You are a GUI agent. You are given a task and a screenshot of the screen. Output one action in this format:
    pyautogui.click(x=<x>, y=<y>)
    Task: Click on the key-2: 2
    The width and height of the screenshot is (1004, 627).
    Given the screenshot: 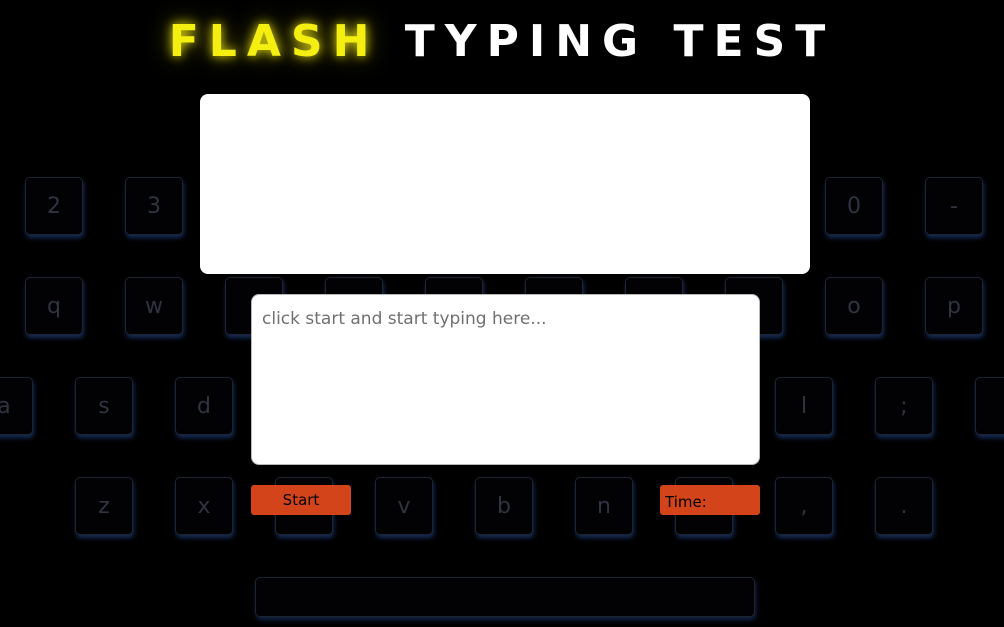 What is the action you would take?
    pyautogui.click(x=54, y=206)
    